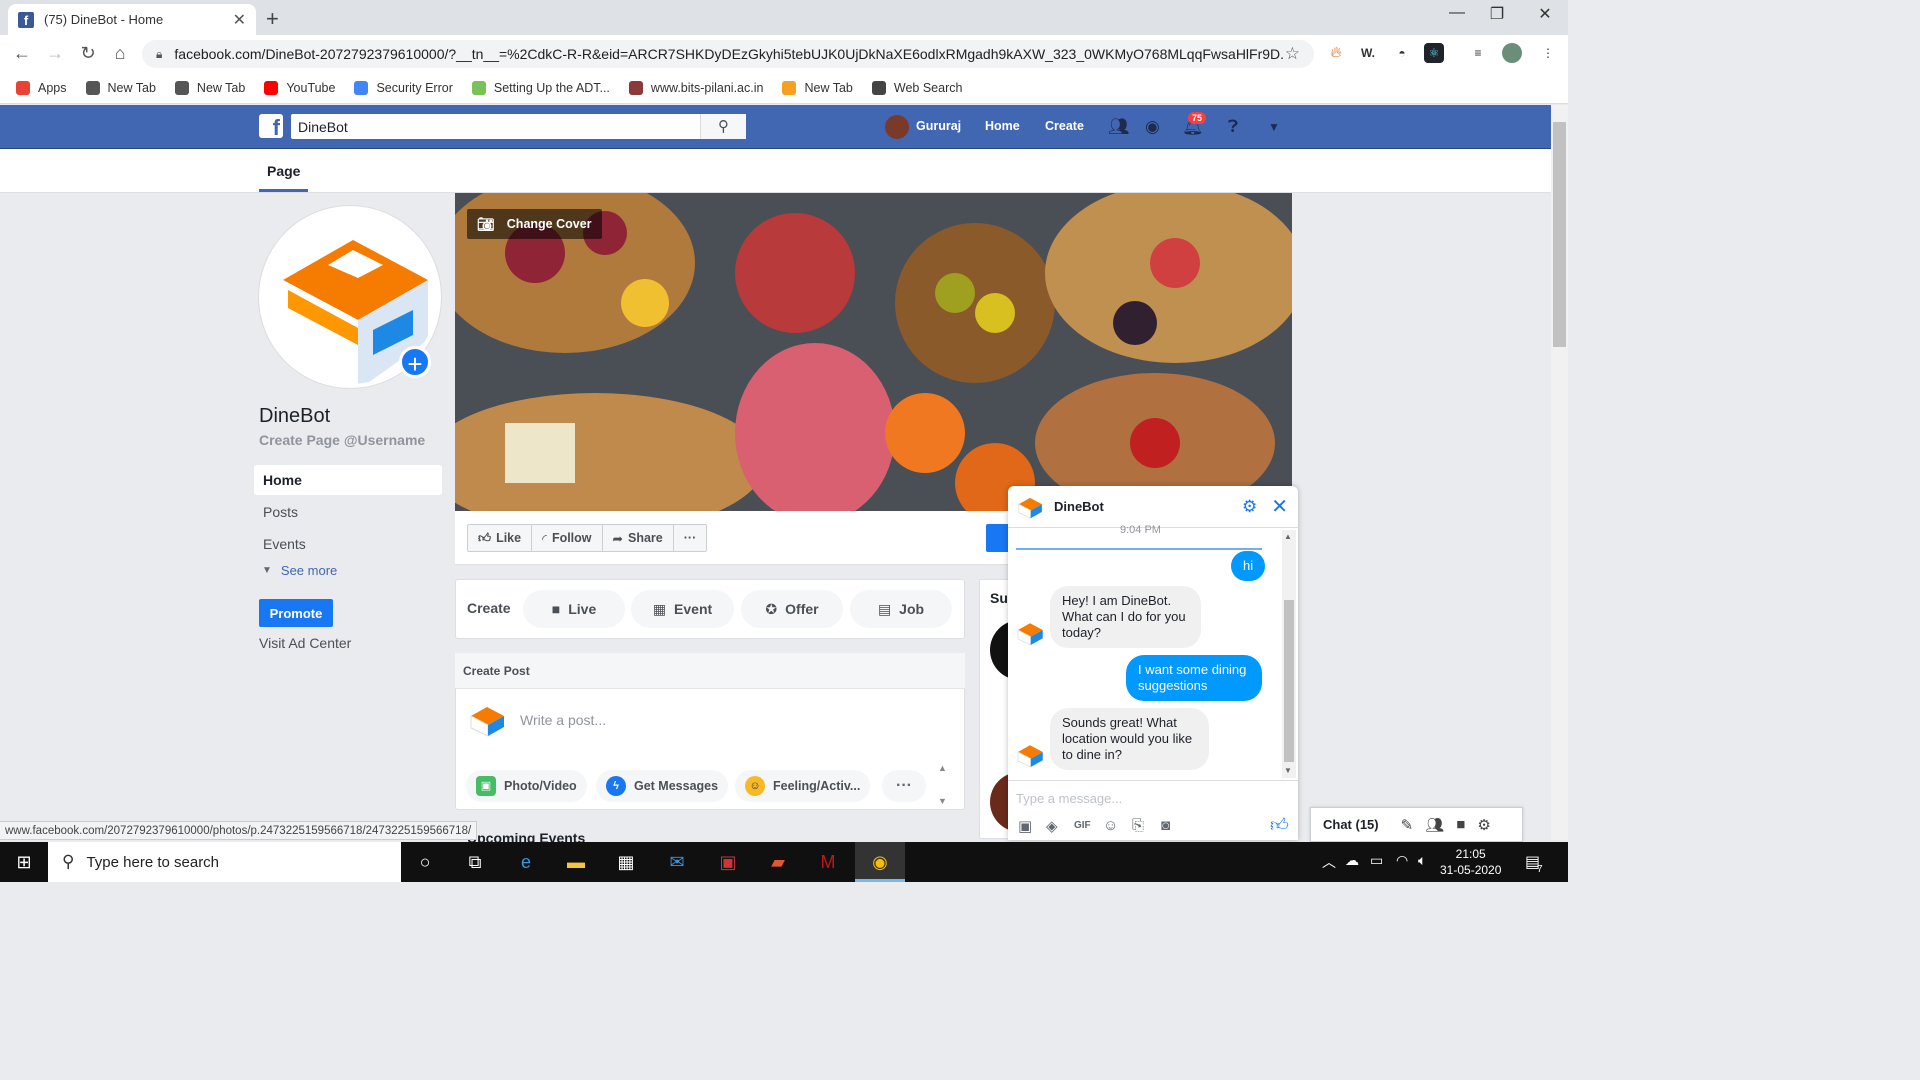  Describe the element at coordinates (723, 126) in the screenshot. I see `search-icon: ⚲` at that location.